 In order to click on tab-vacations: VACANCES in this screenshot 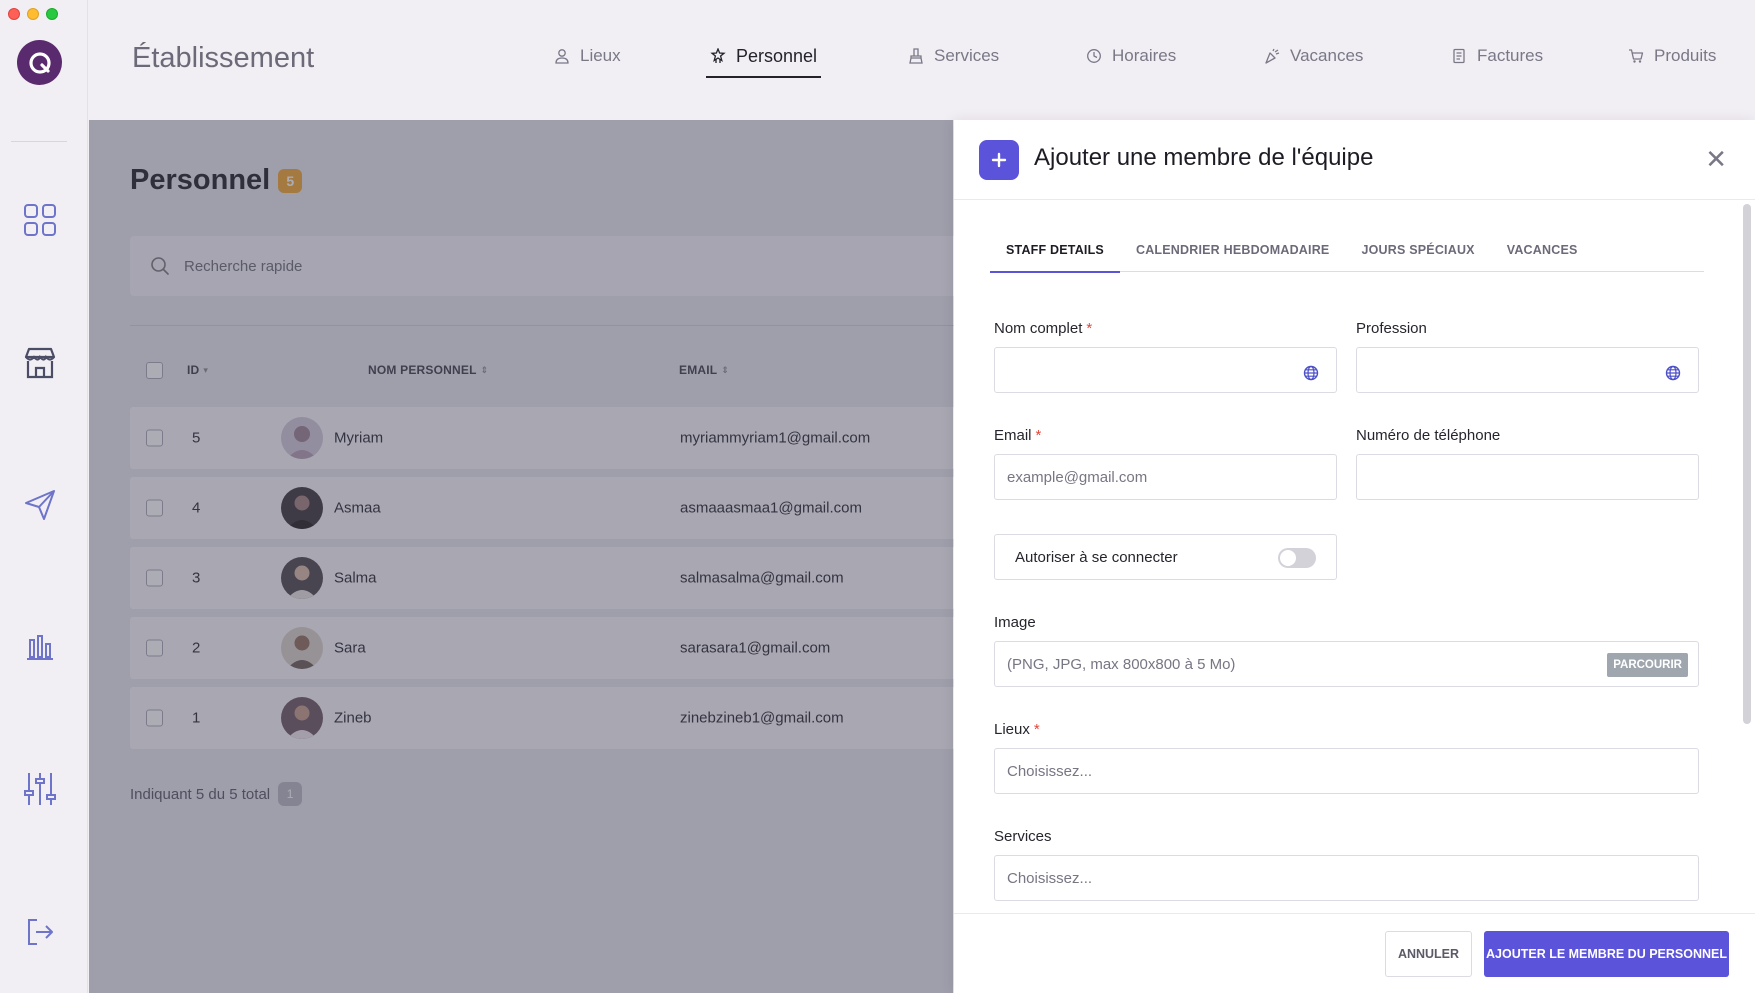, I will do `click(1542, 255)`.